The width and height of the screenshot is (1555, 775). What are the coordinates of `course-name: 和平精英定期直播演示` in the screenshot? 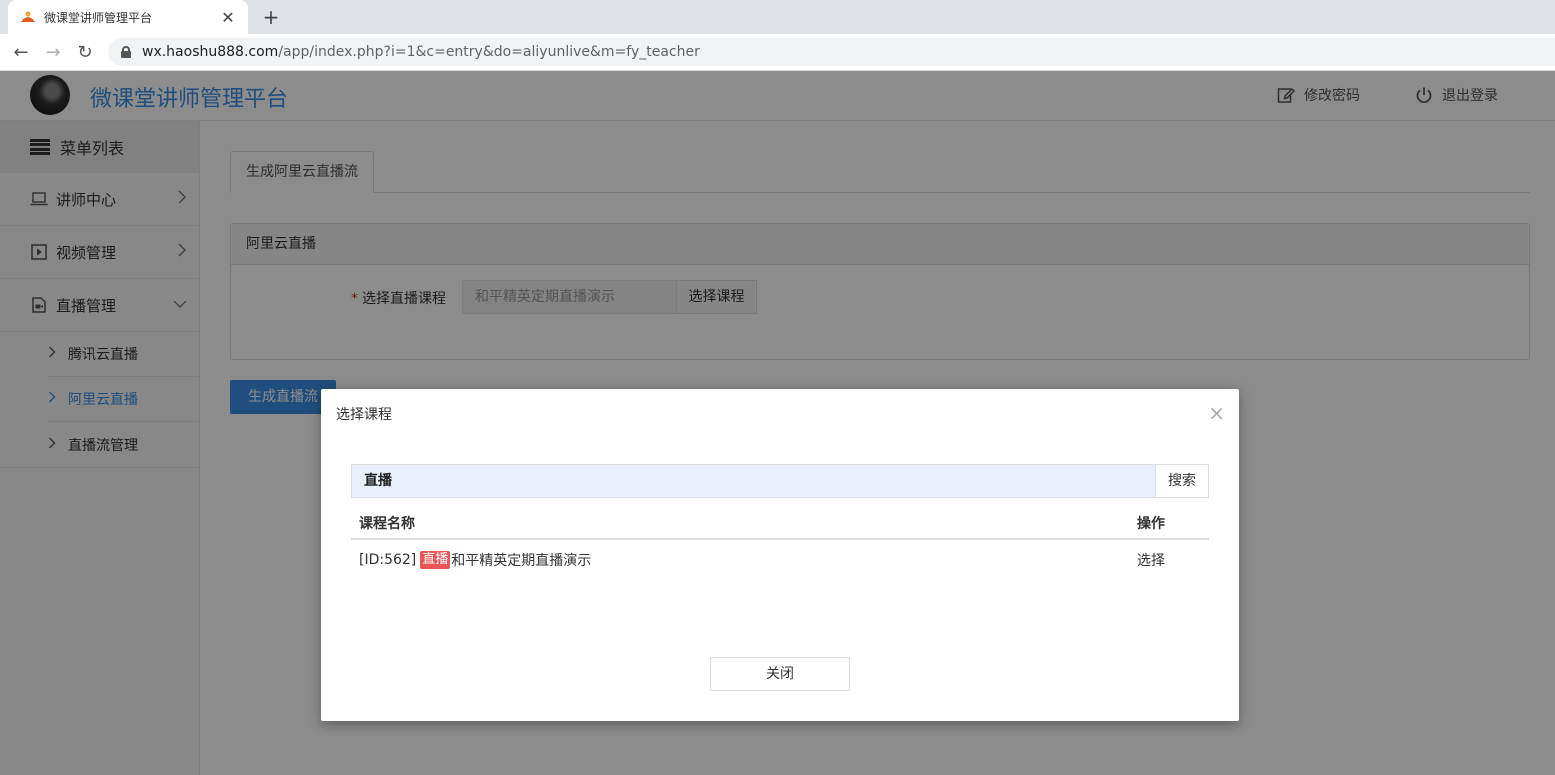 It's located at (521, 561).